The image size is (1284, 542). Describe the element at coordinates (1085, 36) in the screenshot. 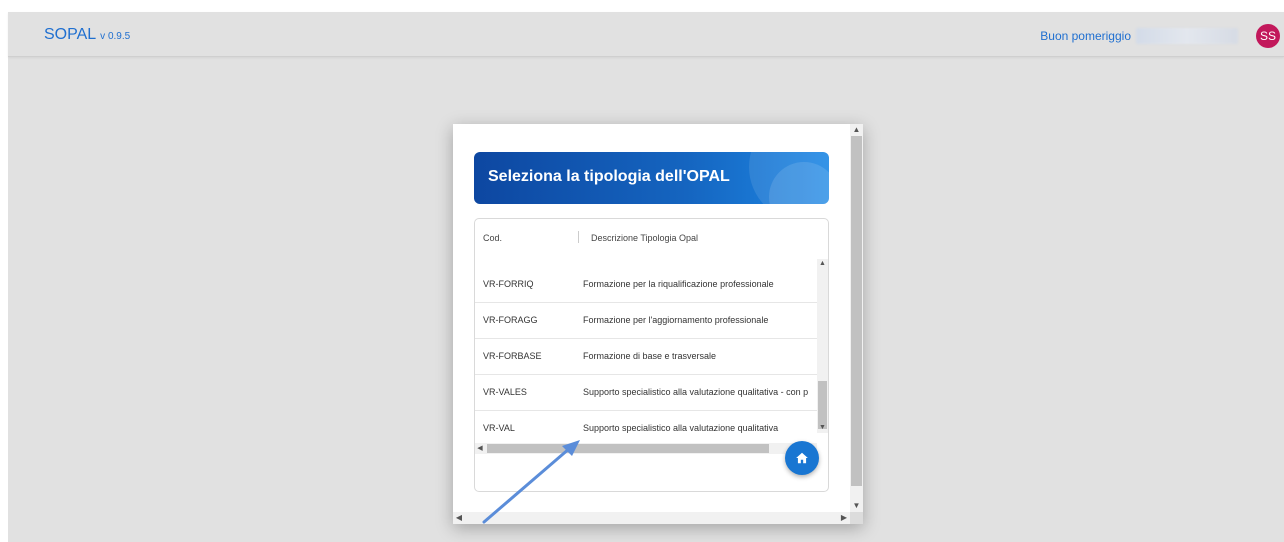

I see `greeting-text: Buon pomeriggio` at that location.